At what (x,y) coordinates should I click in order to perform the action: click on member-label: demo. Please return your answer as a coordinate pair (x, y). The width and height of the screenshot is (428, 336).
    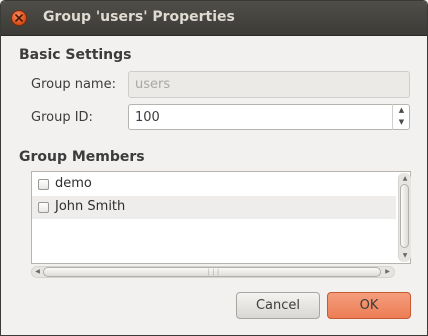
    Looking at the image, I should click on (73, 183).